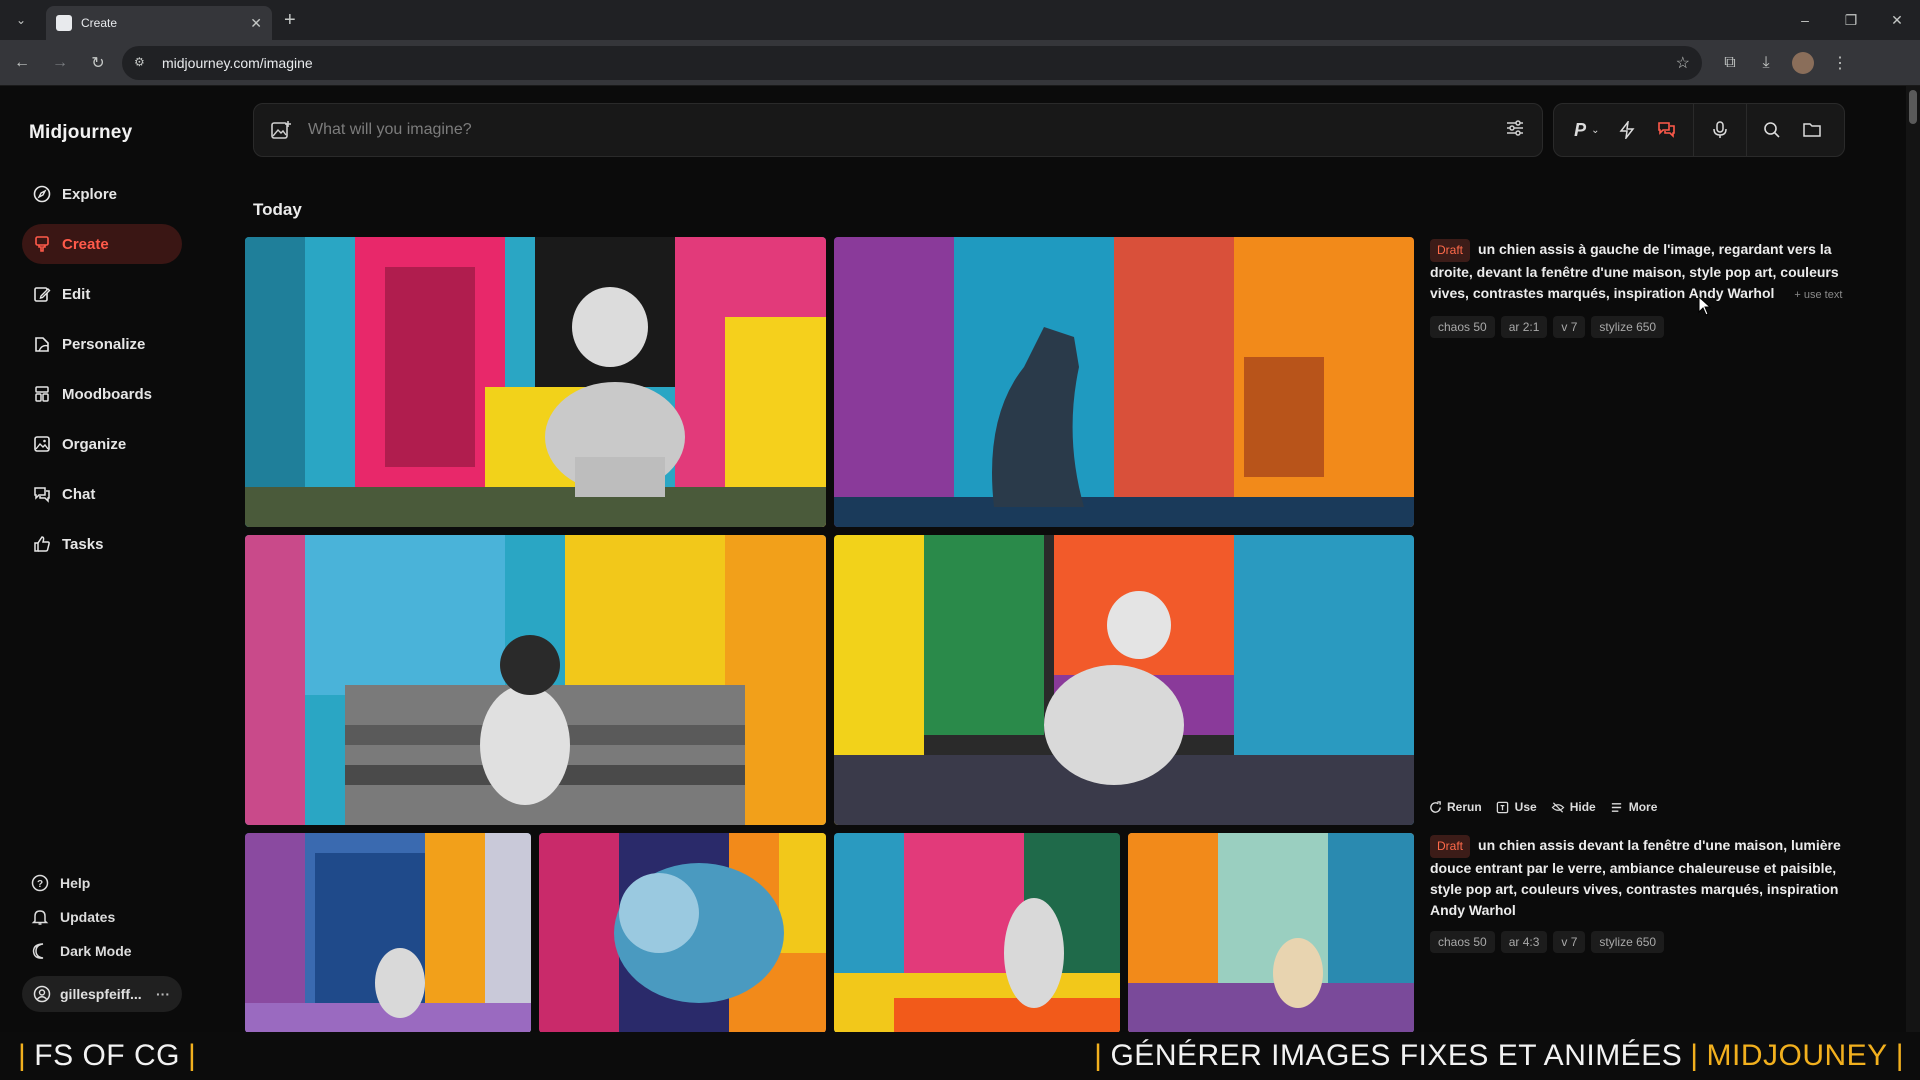 Image resolution: width=1920 pixels, height=1080 pixels. I want to click on draft-badge: Draft, so click(1450, 846).